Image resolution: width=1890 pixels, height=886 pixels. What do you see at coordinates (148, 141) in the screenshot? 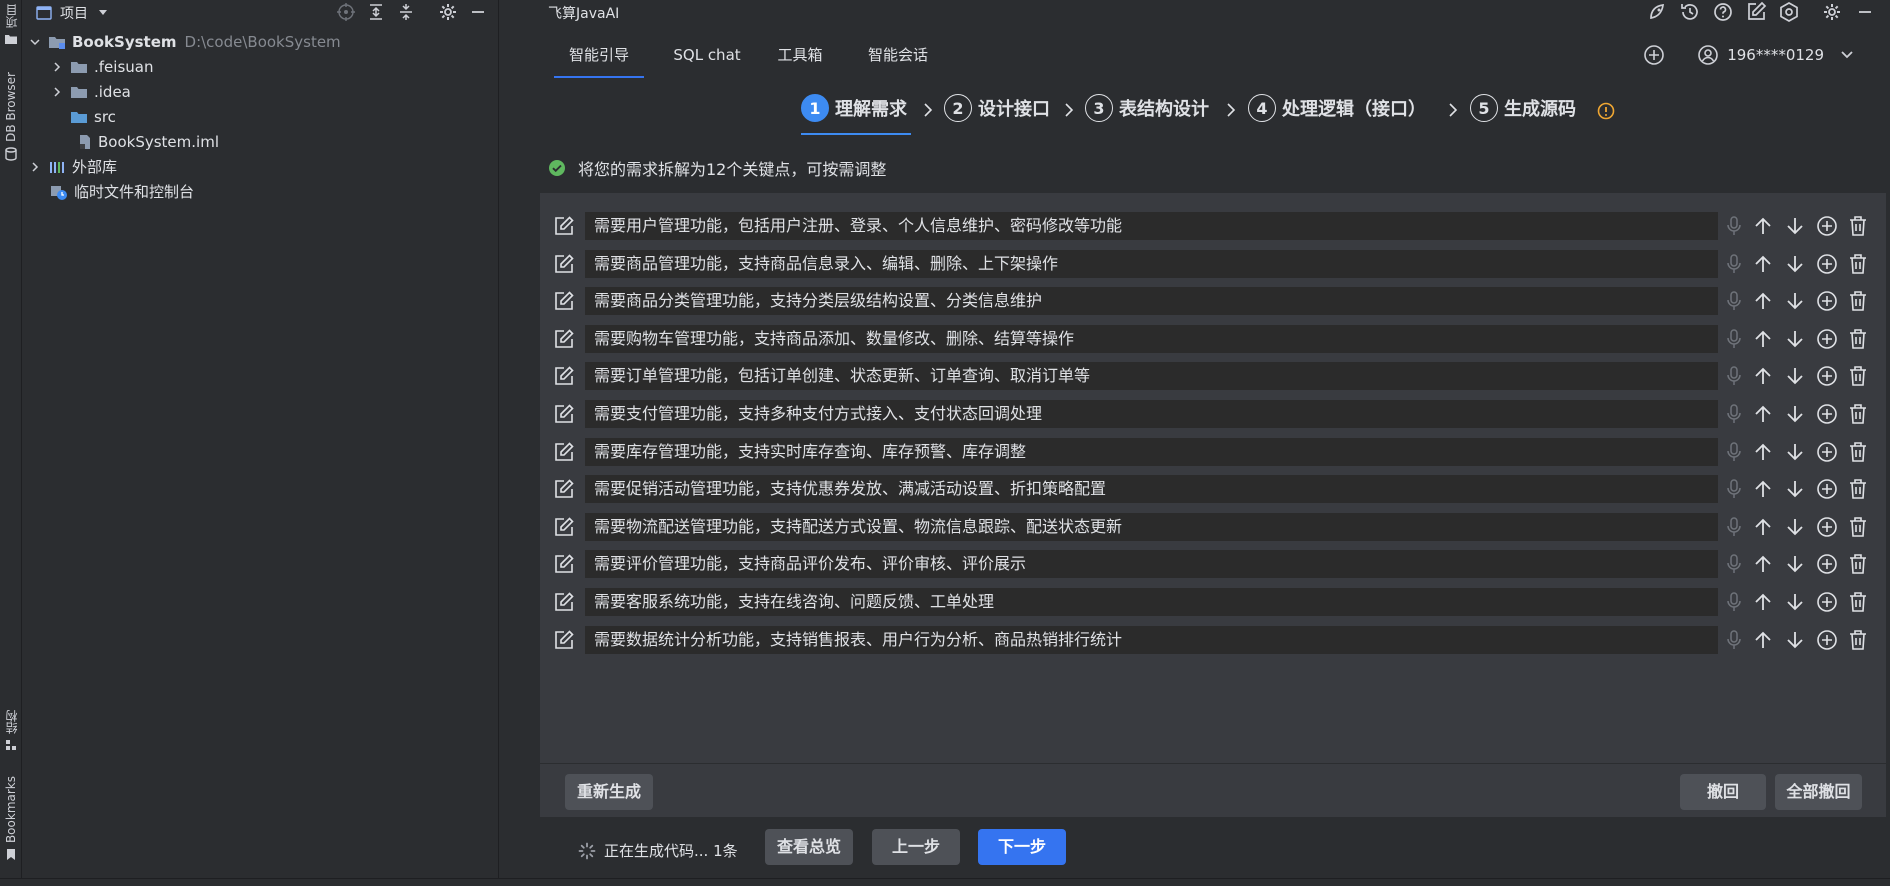
I see `tree-item-iml: BookSystem.iml` at bounding box center [148, 141].